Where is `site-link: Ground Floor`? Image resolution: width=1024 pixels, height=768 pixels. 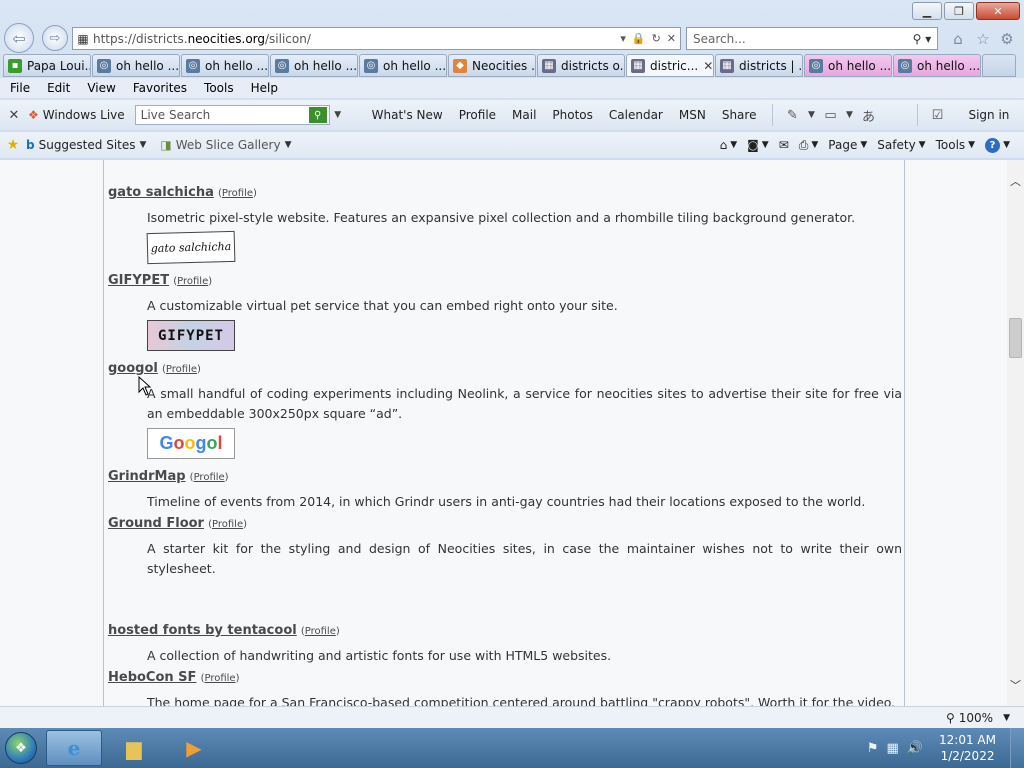
site-link: Ground Floor is located at coordinates (156, 523).